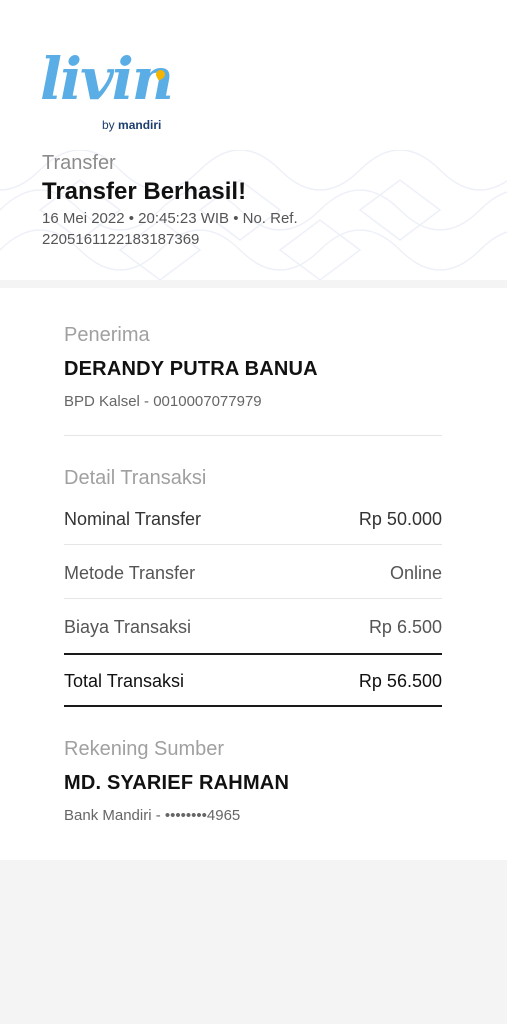 The width and height of the screenshot is (507, 1024). What do you see at coordinates (128, 626) in the screenshot?
I see `row-label: Biaya Transaksi` at bounding box center [128, 626].